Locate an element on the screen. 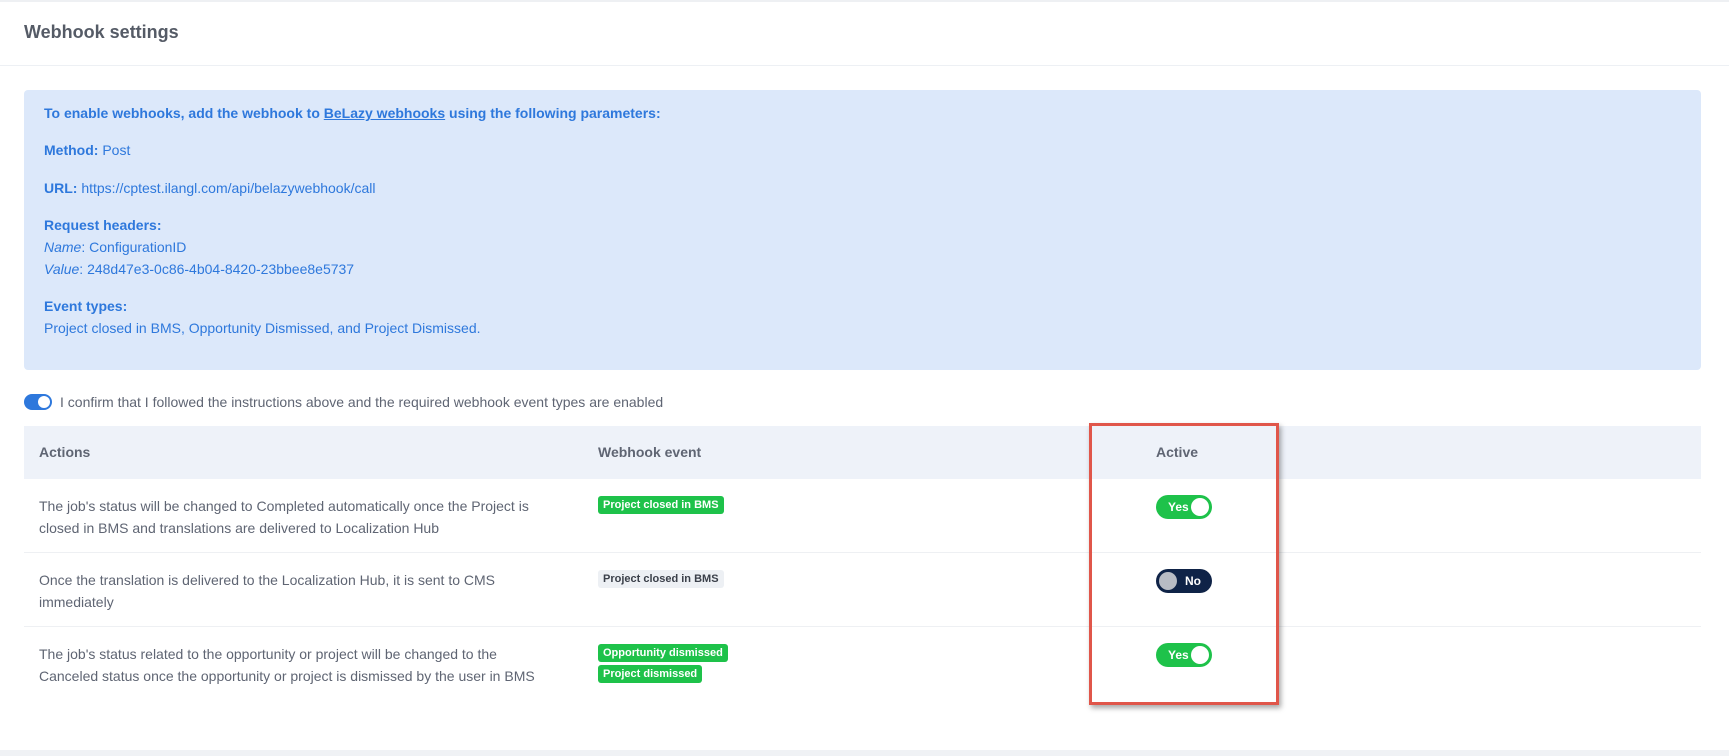  header-name-line: Name: ConfigurationID is located at coordinates (115, 247).